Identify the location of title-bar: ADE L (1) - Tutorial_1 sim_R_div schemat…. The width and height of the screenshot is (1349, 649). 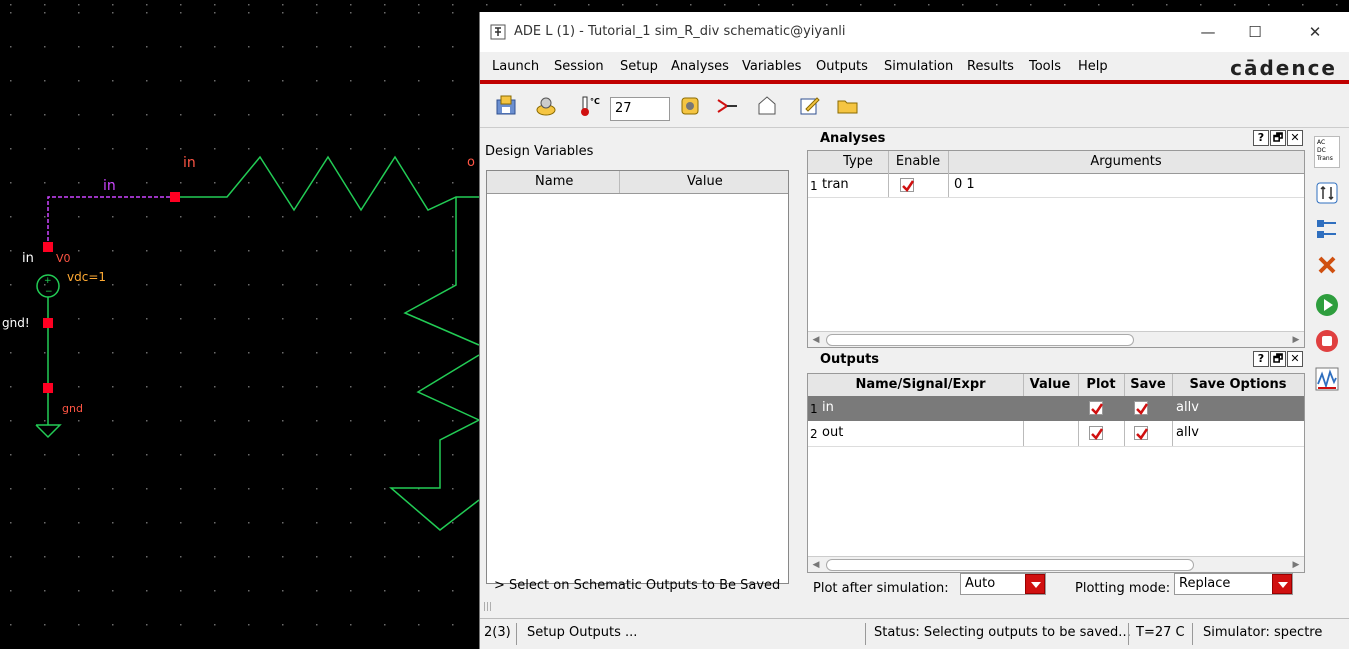
(914, 32).